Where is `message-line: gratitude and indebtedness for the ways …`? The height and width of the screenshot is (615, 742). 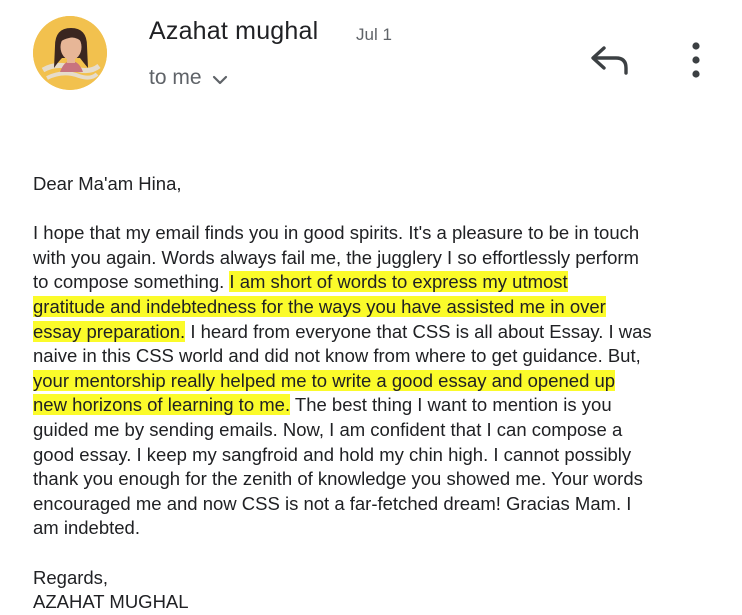 message-line: gratitude and indebtedness for the ways … is located at coordinates (373, 307).